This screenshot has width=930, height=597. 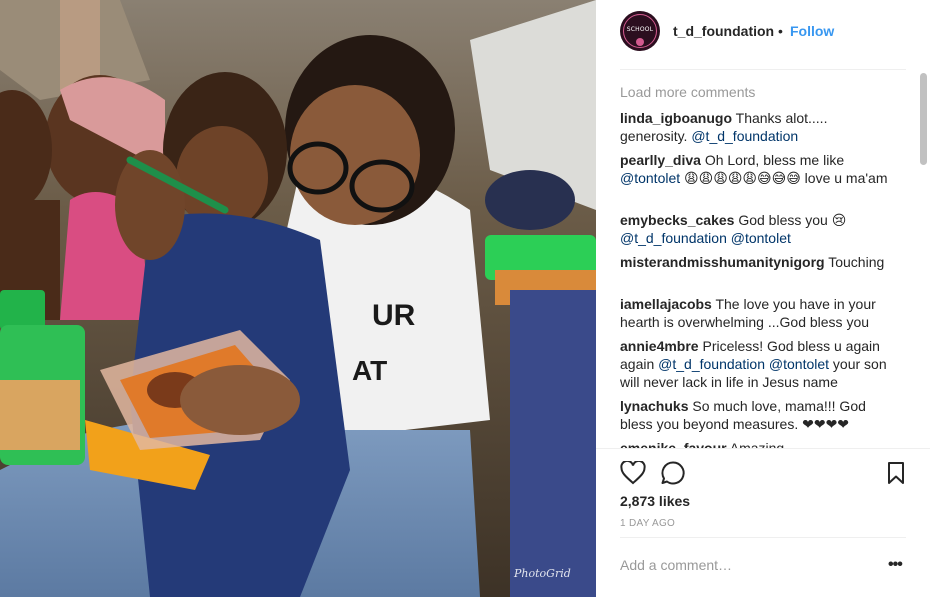 I want to click on shirt-print-bottom: AT, so click(x=369, y=370).